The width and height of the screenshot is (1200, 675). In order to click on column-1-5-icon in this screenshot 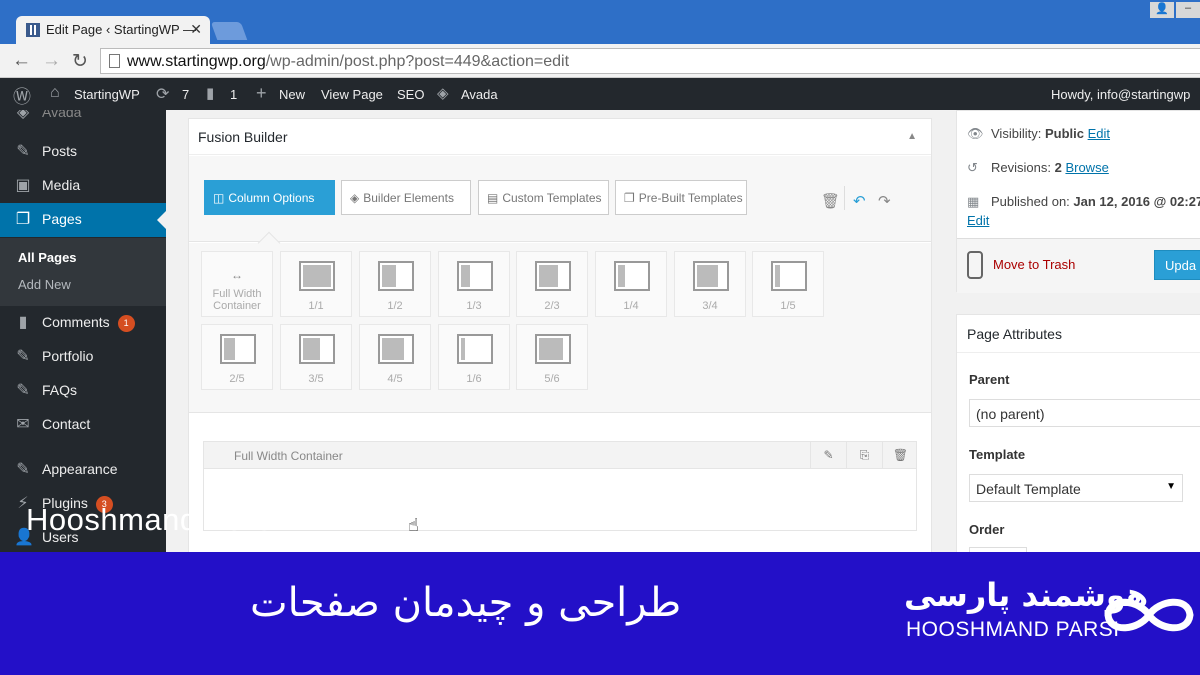, I will do `click(789, 276)`.